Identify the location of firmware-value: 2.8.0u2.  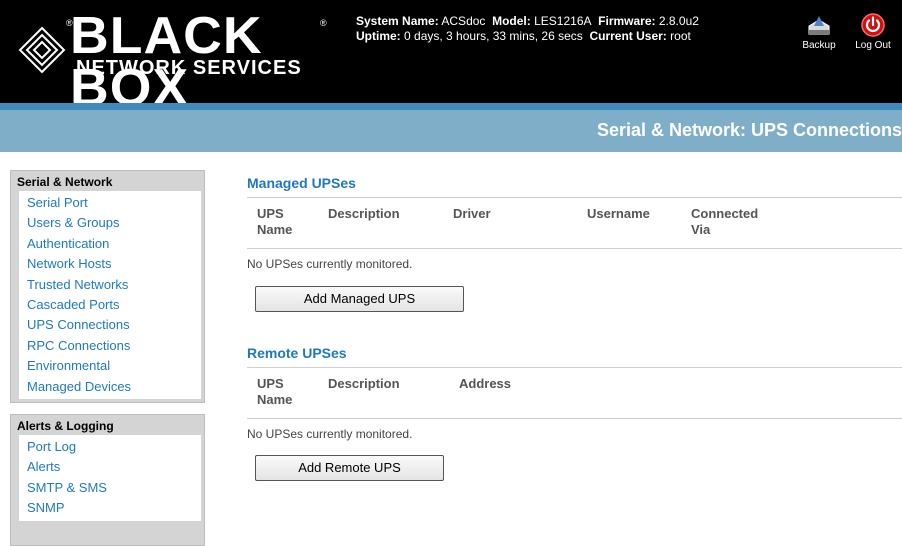
(678, 21).